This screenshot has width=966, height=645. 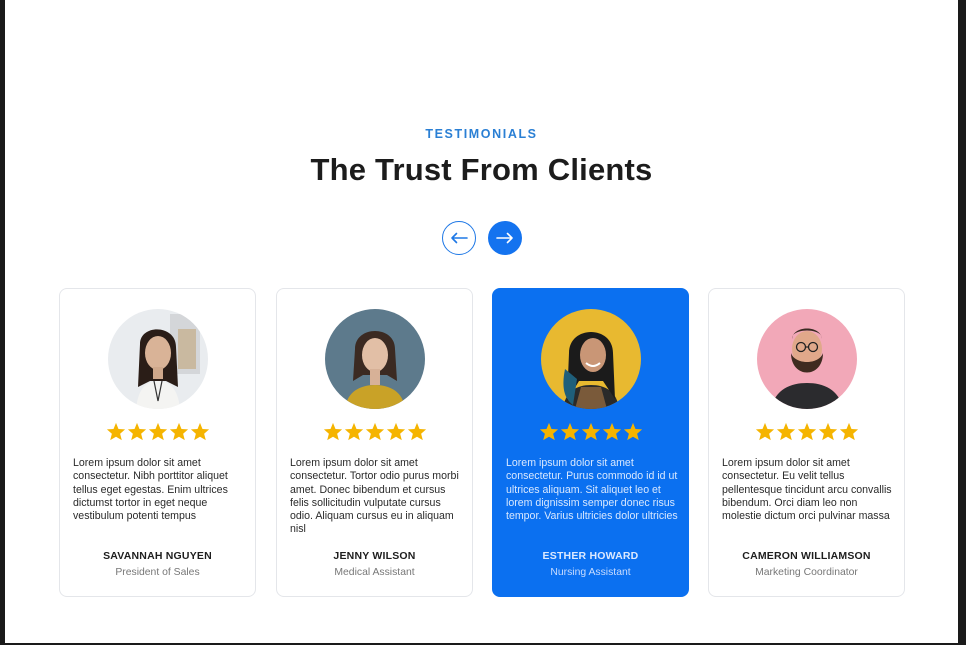 What do you see at coordinates (157, 556) in the screenshot?
I see `testimonial-name: SAVANNAH NGUYEN` at bounding box center [157, 556].